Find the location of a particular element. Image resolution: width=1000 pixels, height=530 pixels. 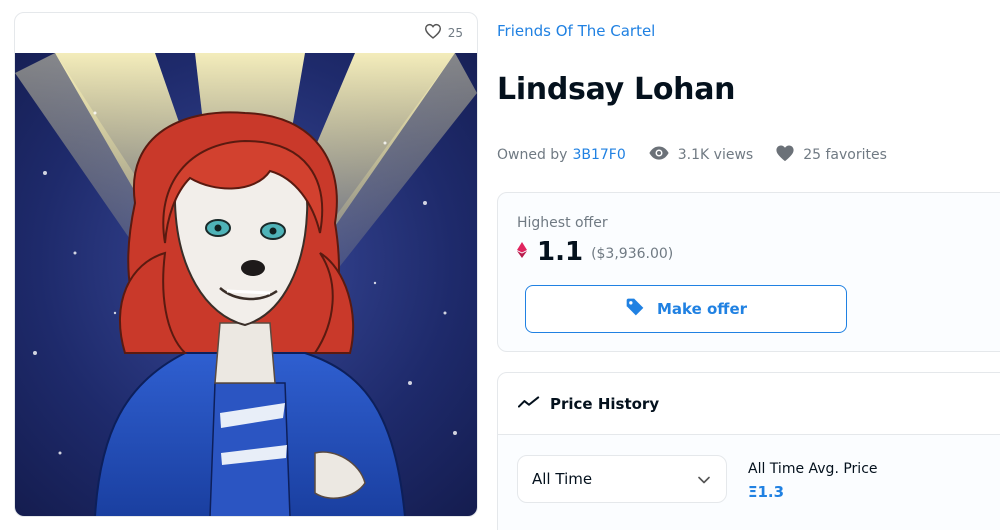

favorites-stat: 25 favorites is located at coordinates (831, 155).